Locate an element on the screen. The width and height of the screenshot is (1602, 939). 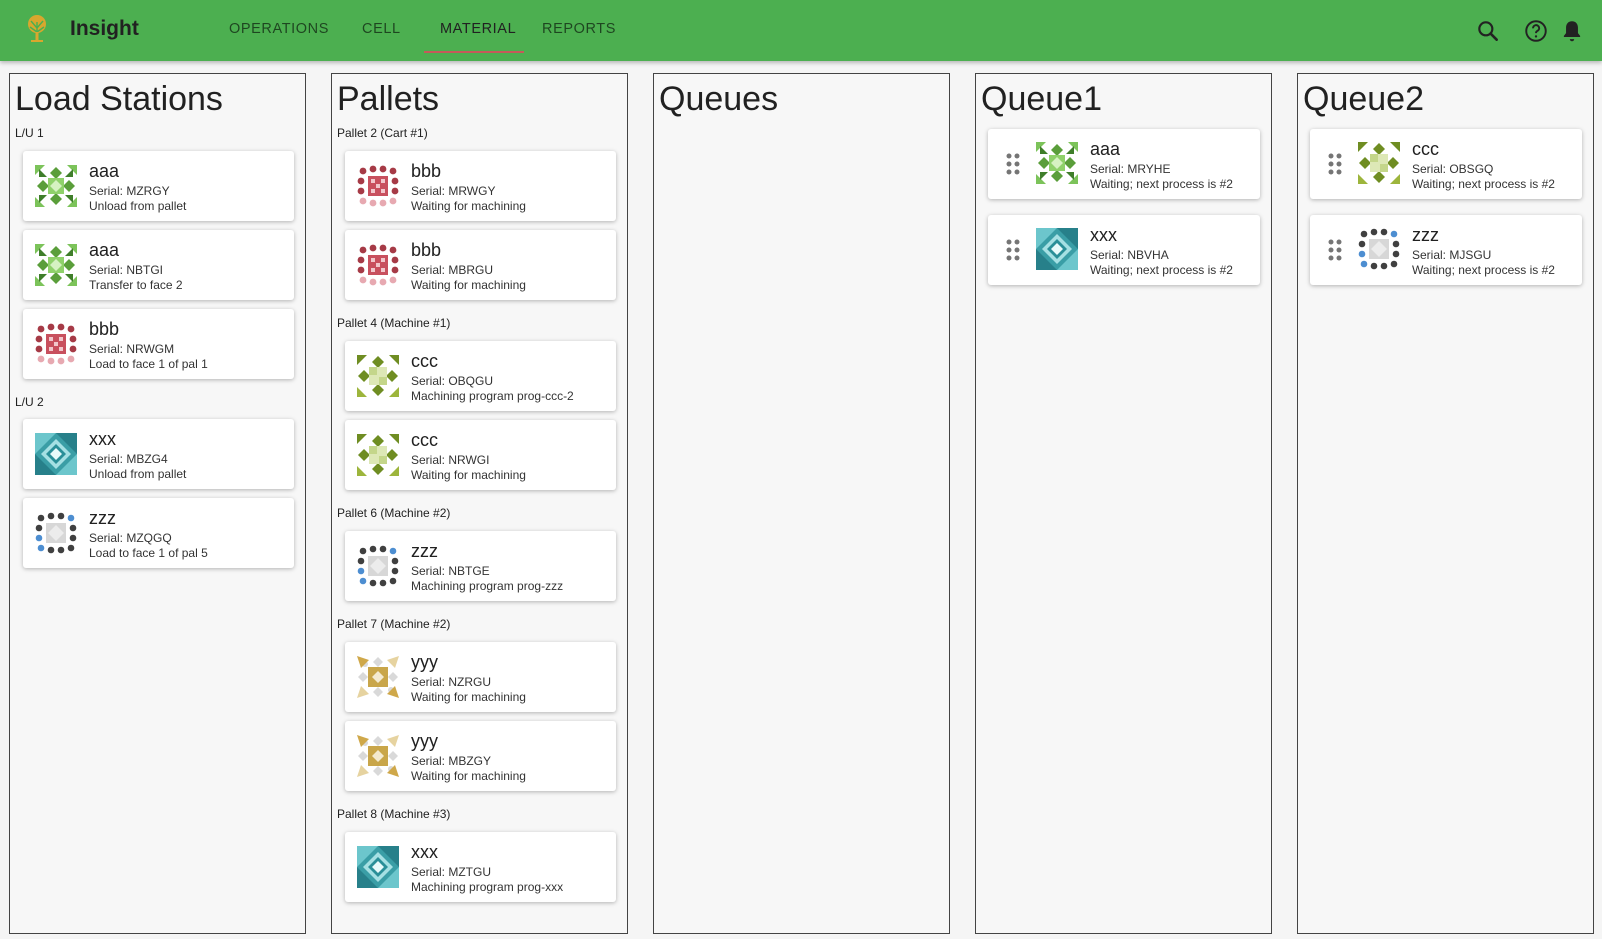
material-card: yyy Serial: NZRGU Waiting for machining is located at coordinates (480, 677).